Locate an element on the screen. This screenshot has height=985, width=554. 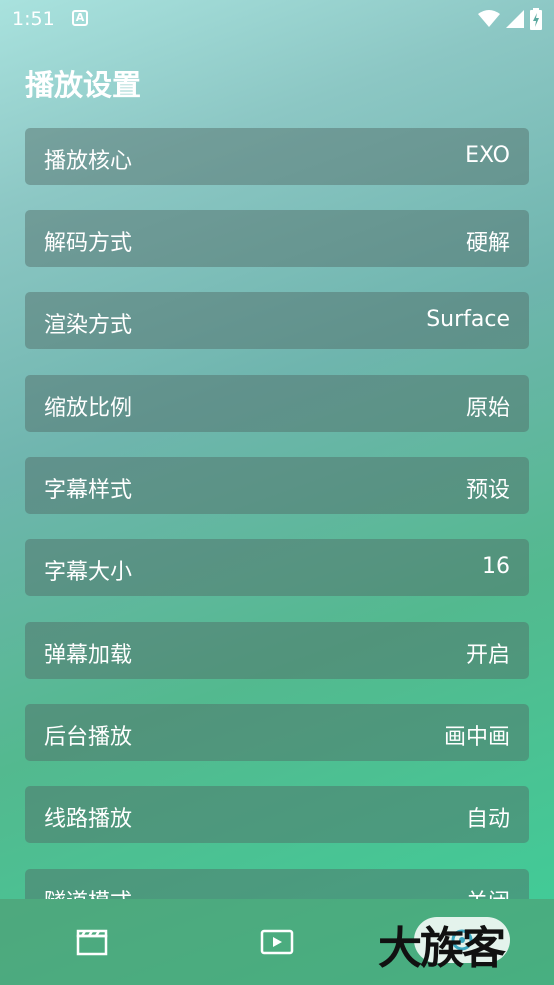
setting-row-player-core: 播放核心 EXO is located at coordinates (277, 156).